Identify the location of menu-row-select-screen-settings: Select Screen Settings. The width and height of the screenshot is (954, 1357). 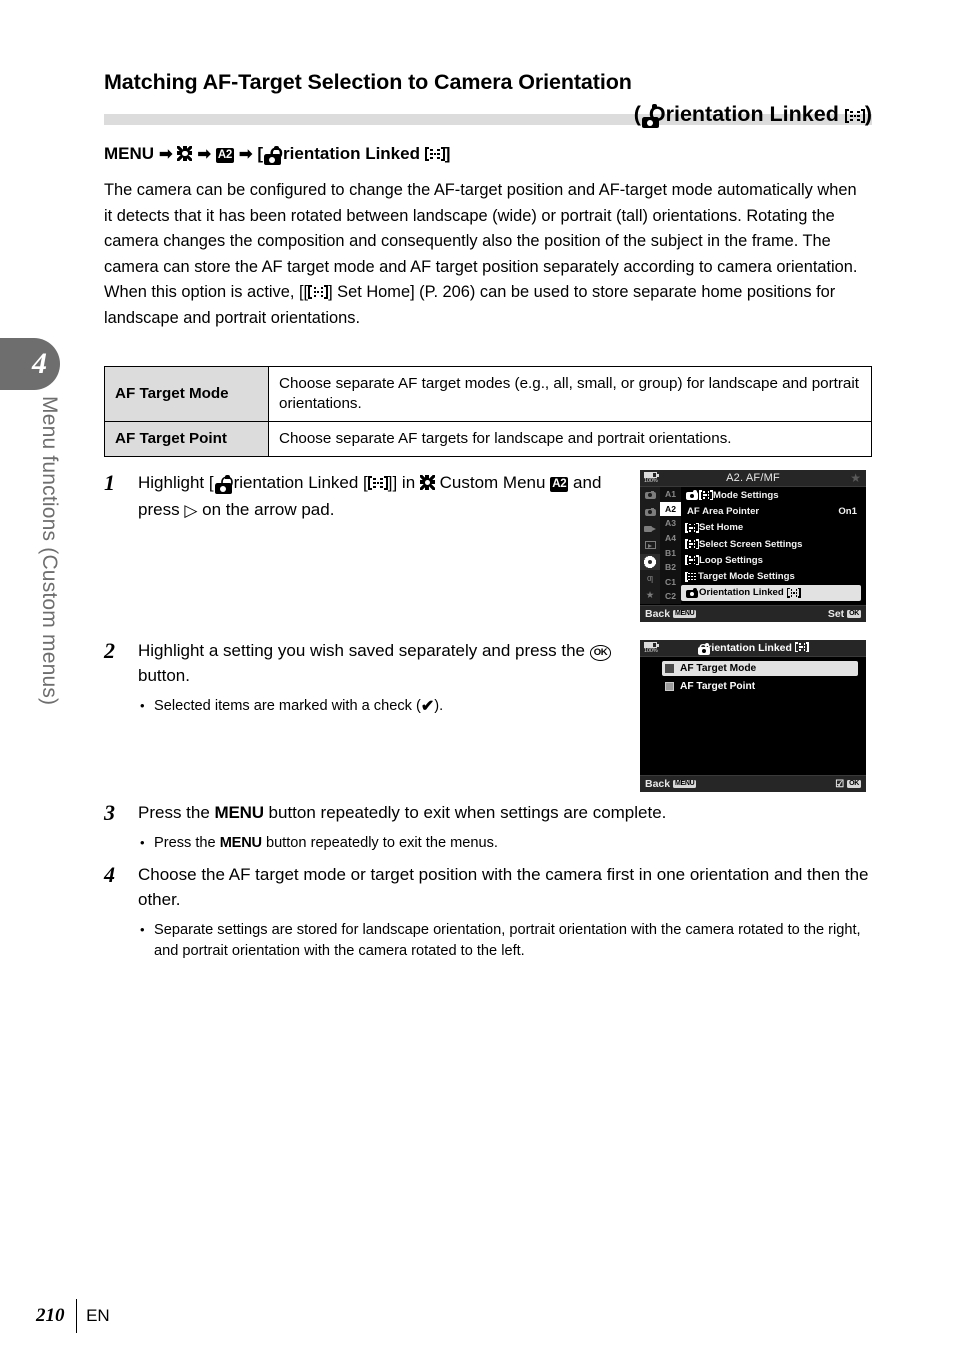
(773, 544).